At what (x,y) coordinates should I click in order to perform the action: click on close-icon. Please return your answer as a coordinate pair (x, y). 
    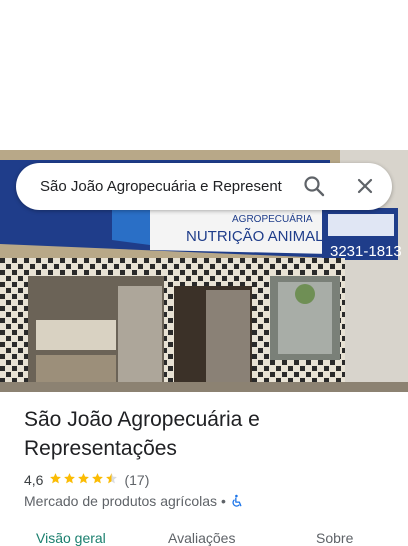
    Looking at the image, I should click on (365, 186).